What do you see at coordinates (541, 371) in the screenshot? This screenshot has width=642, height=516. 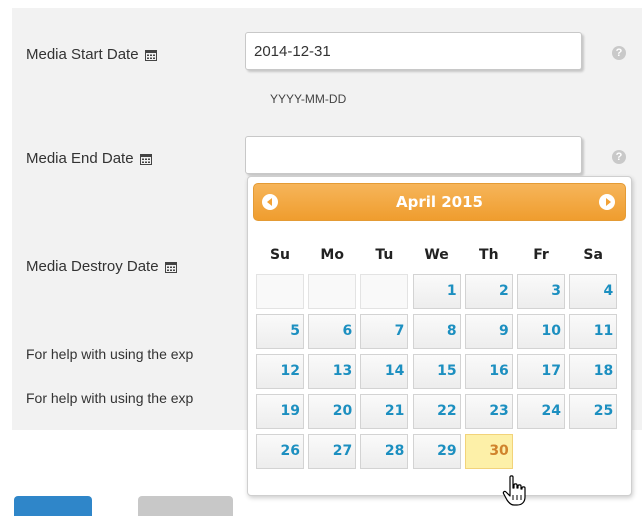 I see `day-17: 17` at bounding box center [541, 371].